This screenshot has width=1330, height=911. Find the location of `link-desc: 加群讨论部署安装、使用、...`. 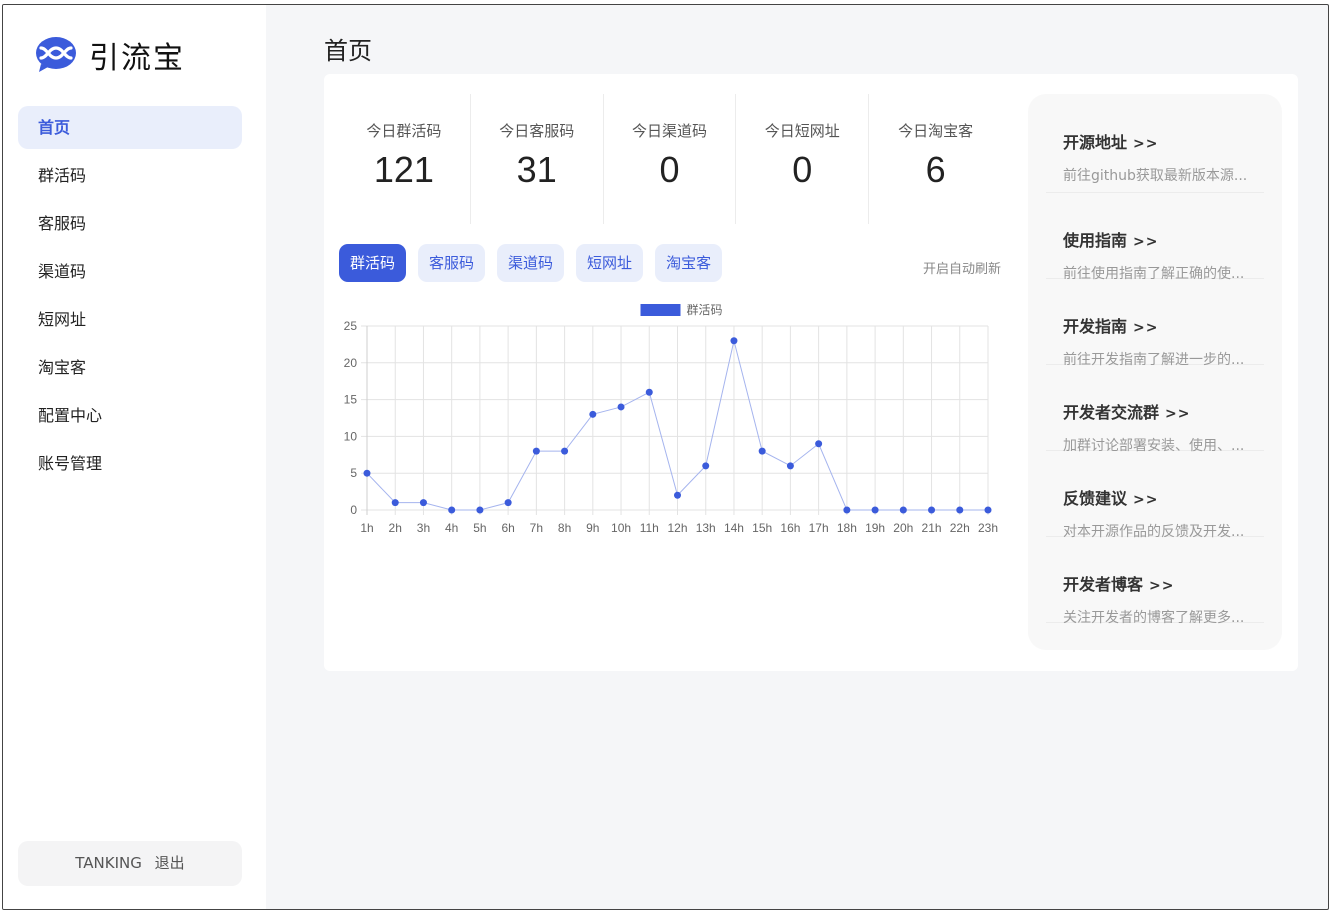

link-desc: 加群讨论部署安装、使用、... is located at coordinates (1154, 446).